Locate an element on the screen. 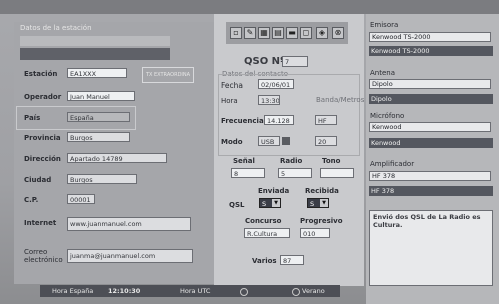 The height and width of the screenshot is (304, 499). pais-field: España is located at coordinates (98, 117).